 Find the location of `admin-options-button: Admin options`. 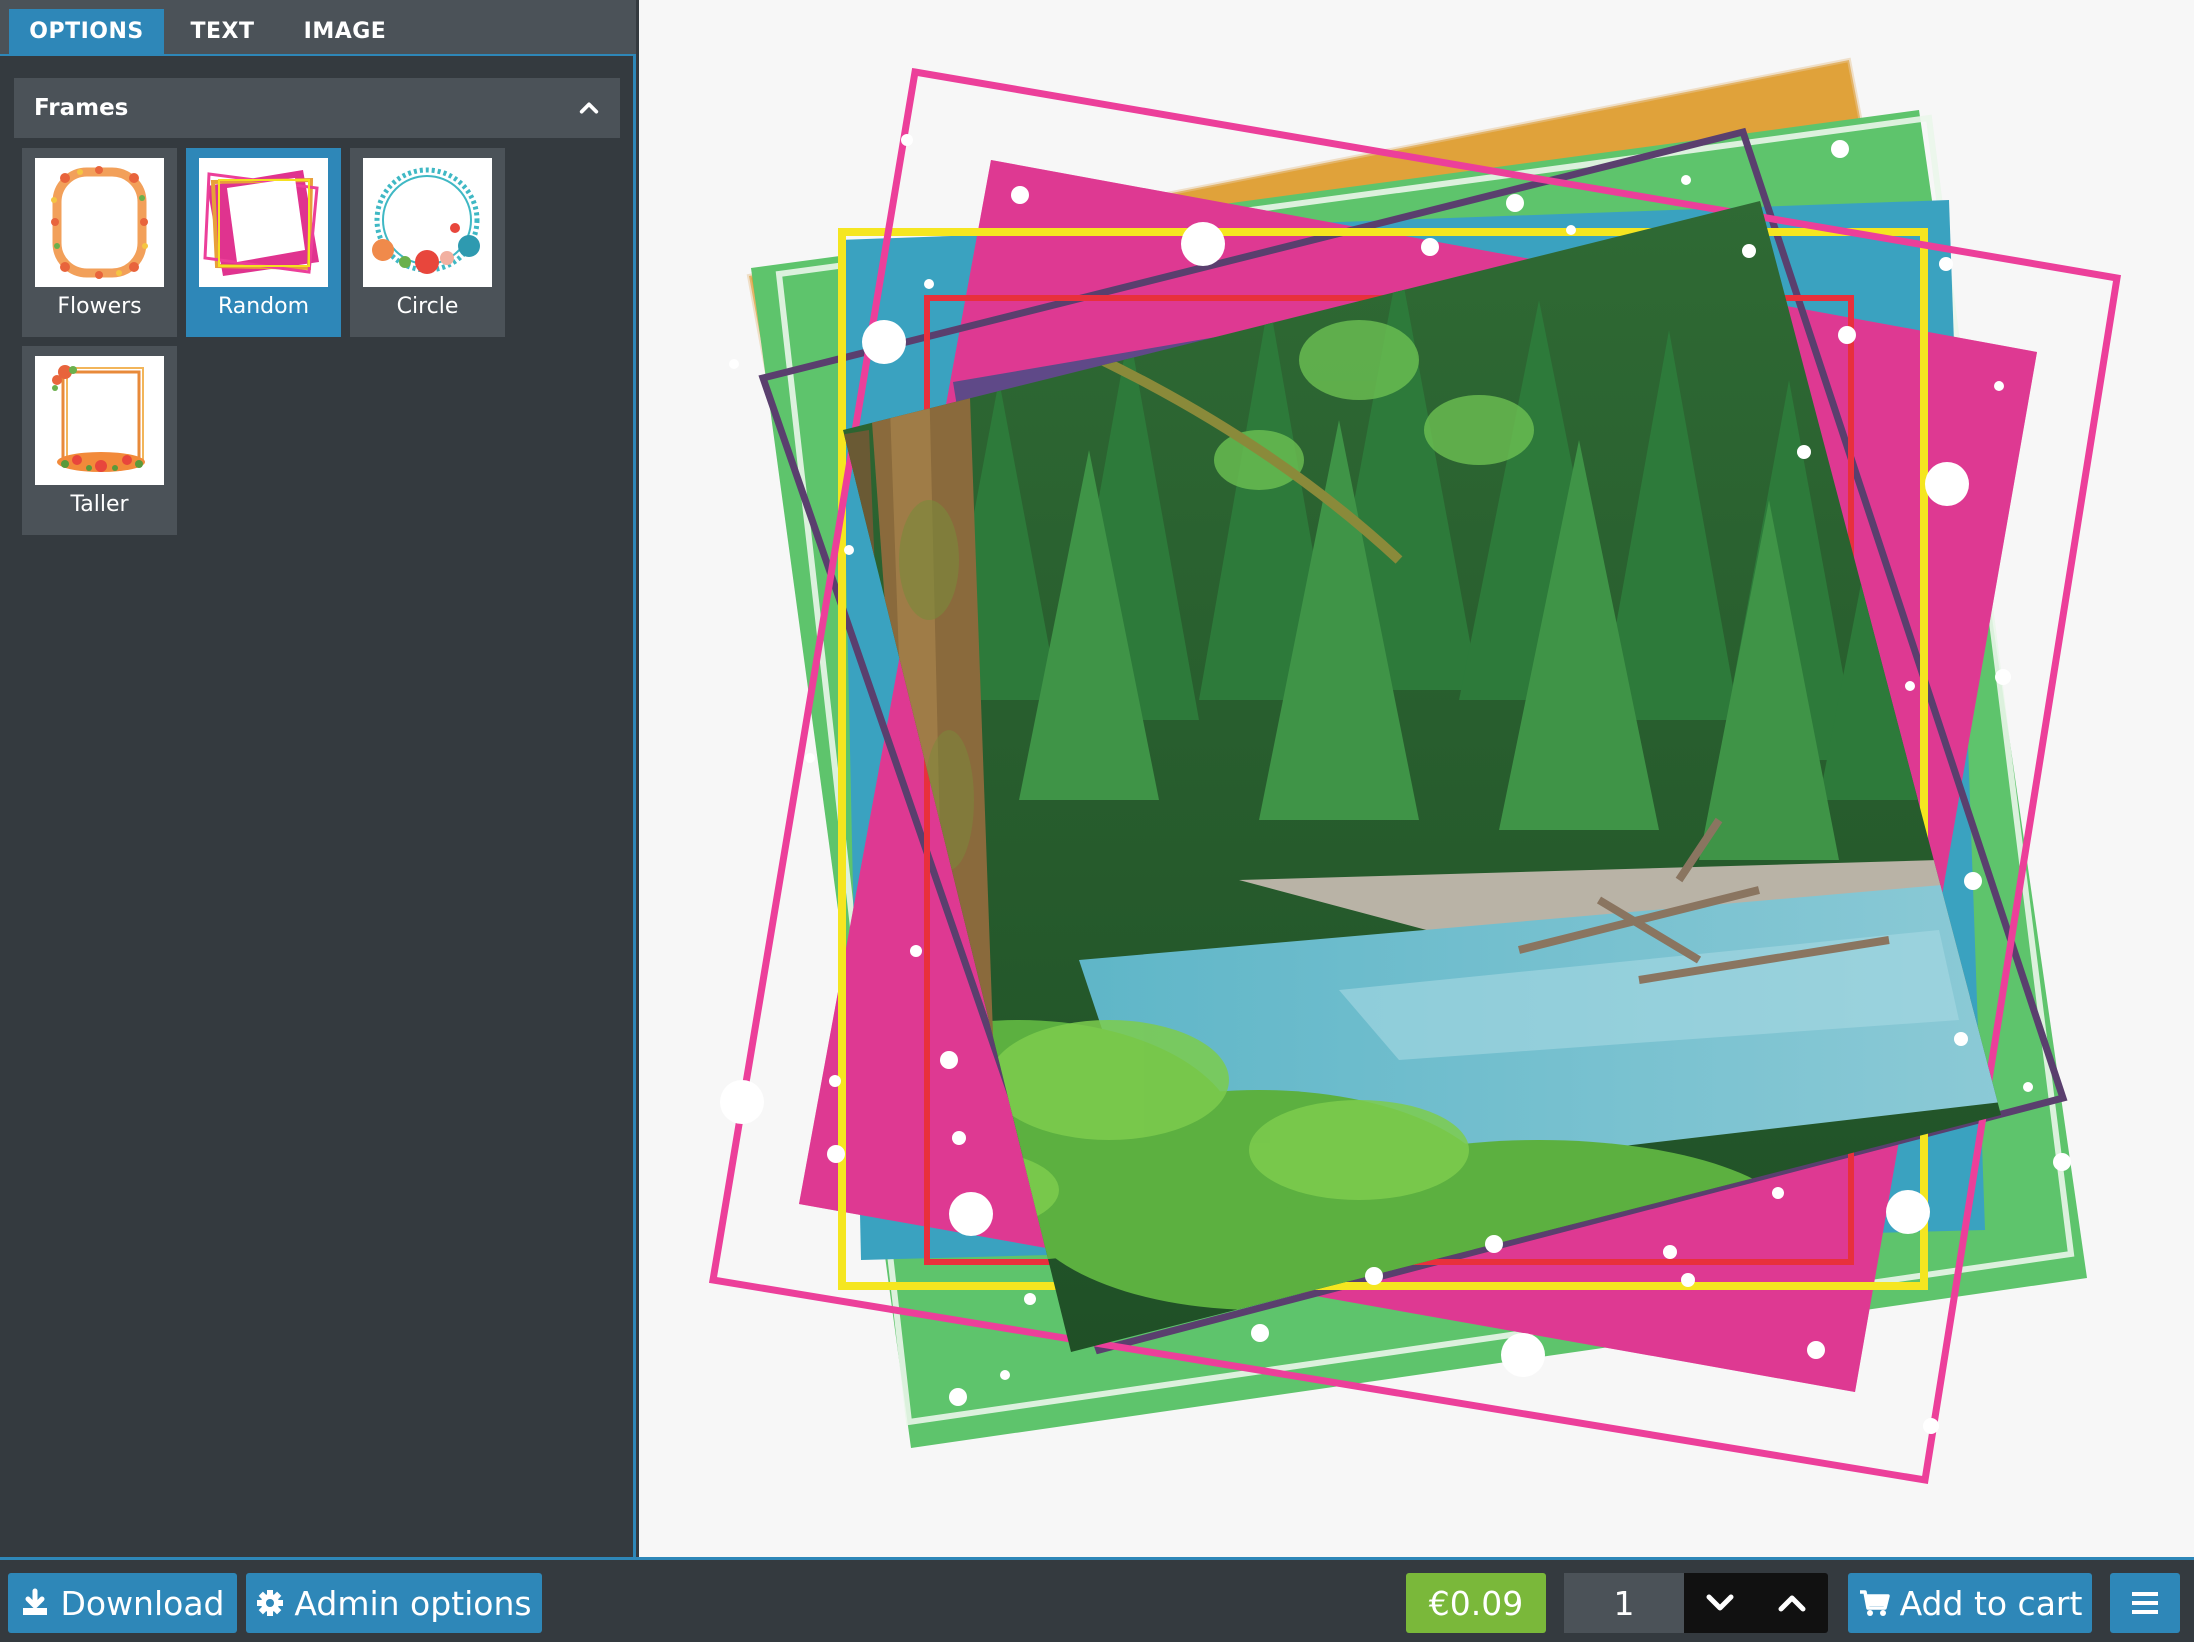

admin-options-button: Admin options is located at coordinates (394, 1603).